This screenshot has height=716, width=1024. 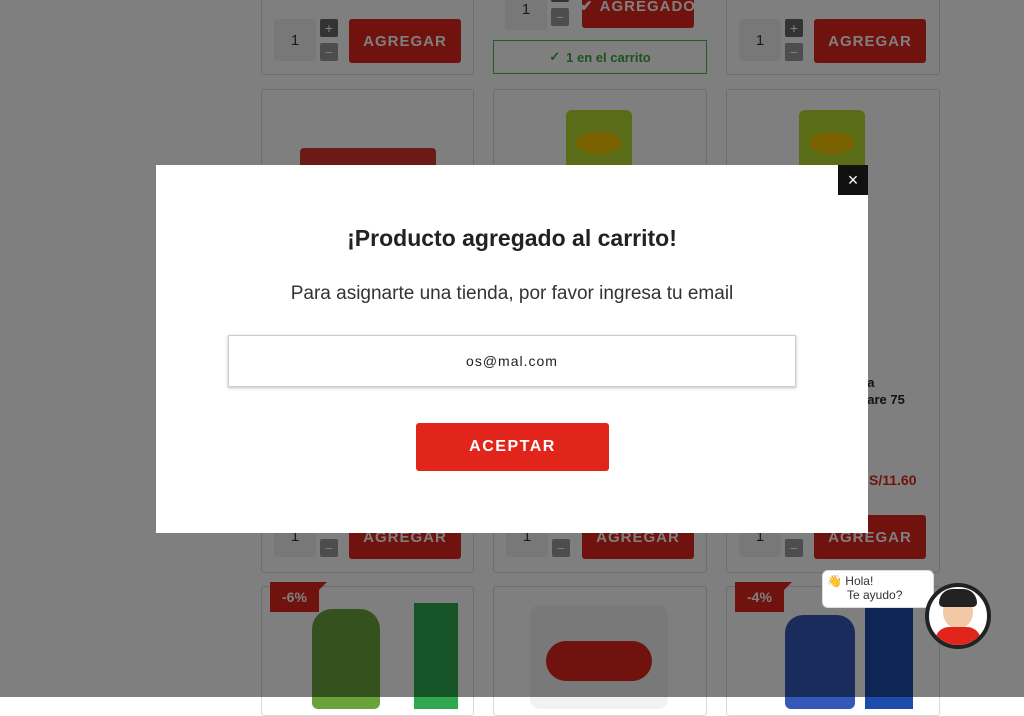 I want to click on avatar-hair, so click(x=958, y=598).